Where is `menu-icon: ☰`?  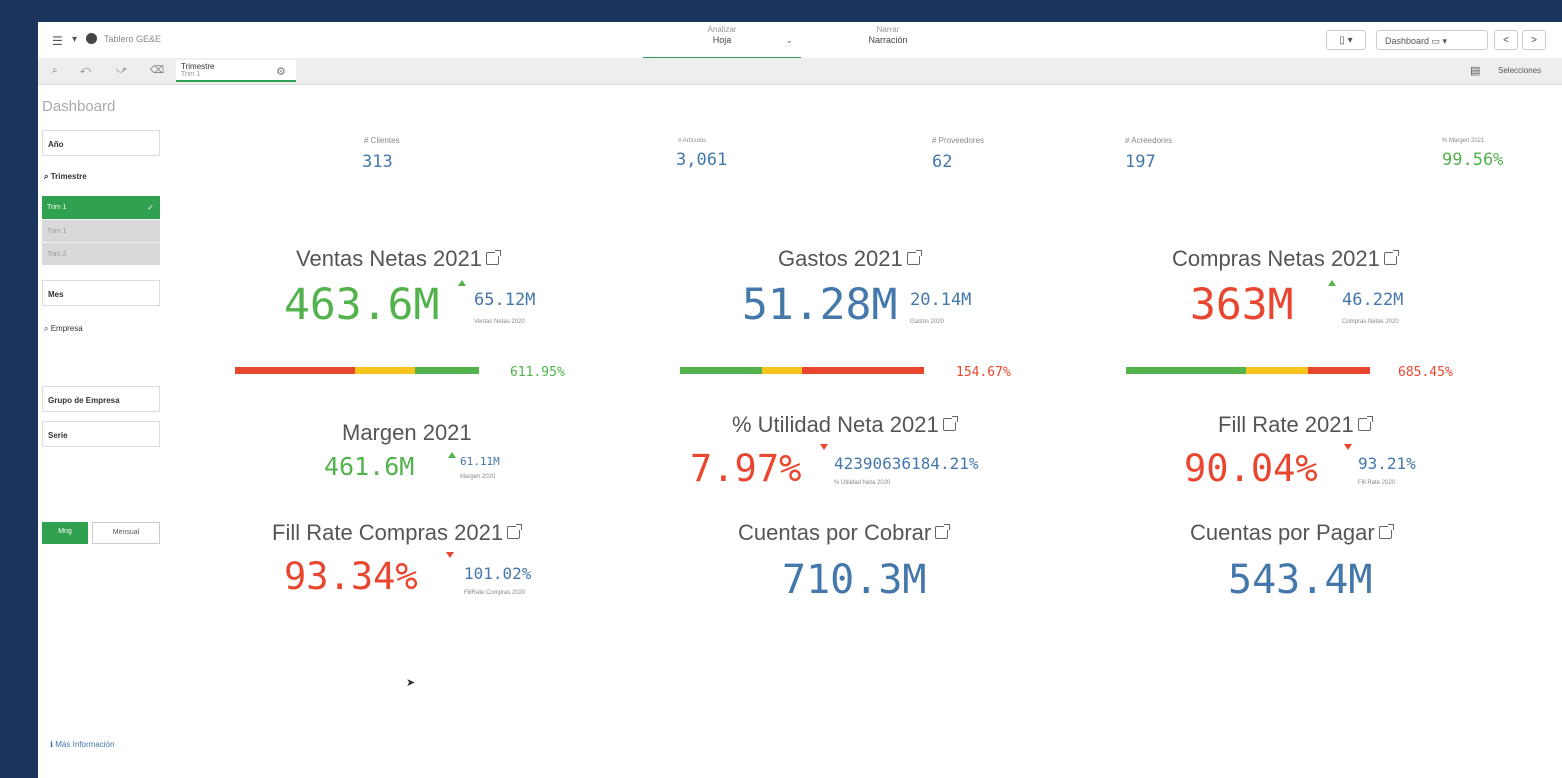 menu-icon: ☰ is located at coordinates (57, 41).